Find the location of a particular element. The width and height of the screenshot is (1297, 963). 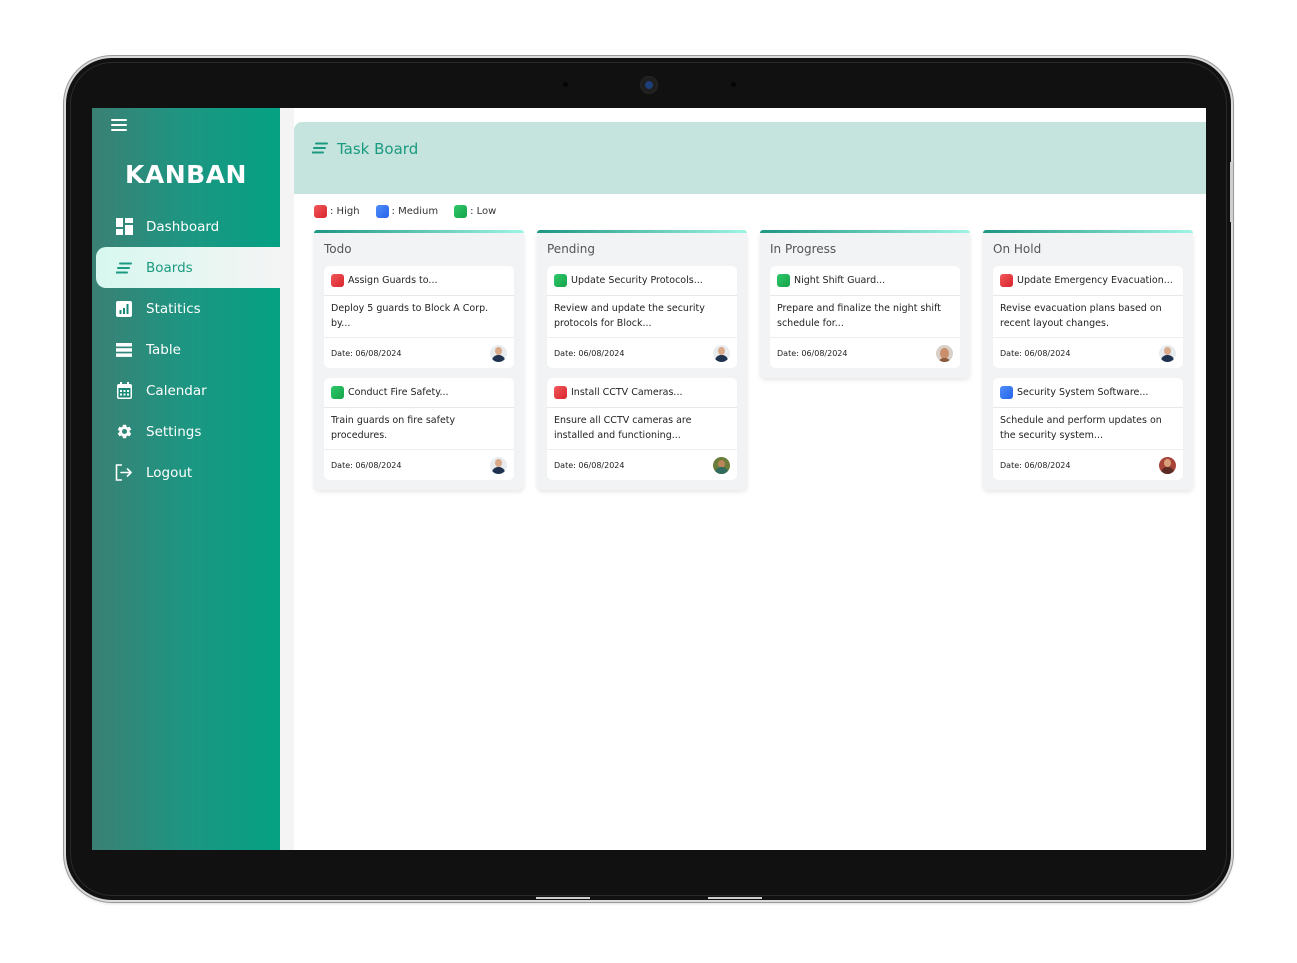

column-title: In Progress is located at coordinates (803, 249).